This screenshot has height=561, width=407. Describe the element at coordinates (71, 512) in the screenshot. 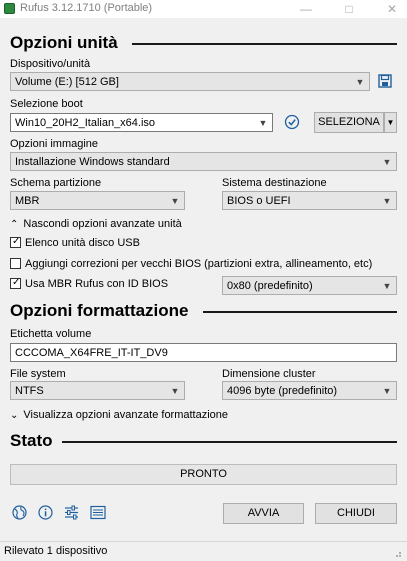

I see `sliders-icon` at that location.